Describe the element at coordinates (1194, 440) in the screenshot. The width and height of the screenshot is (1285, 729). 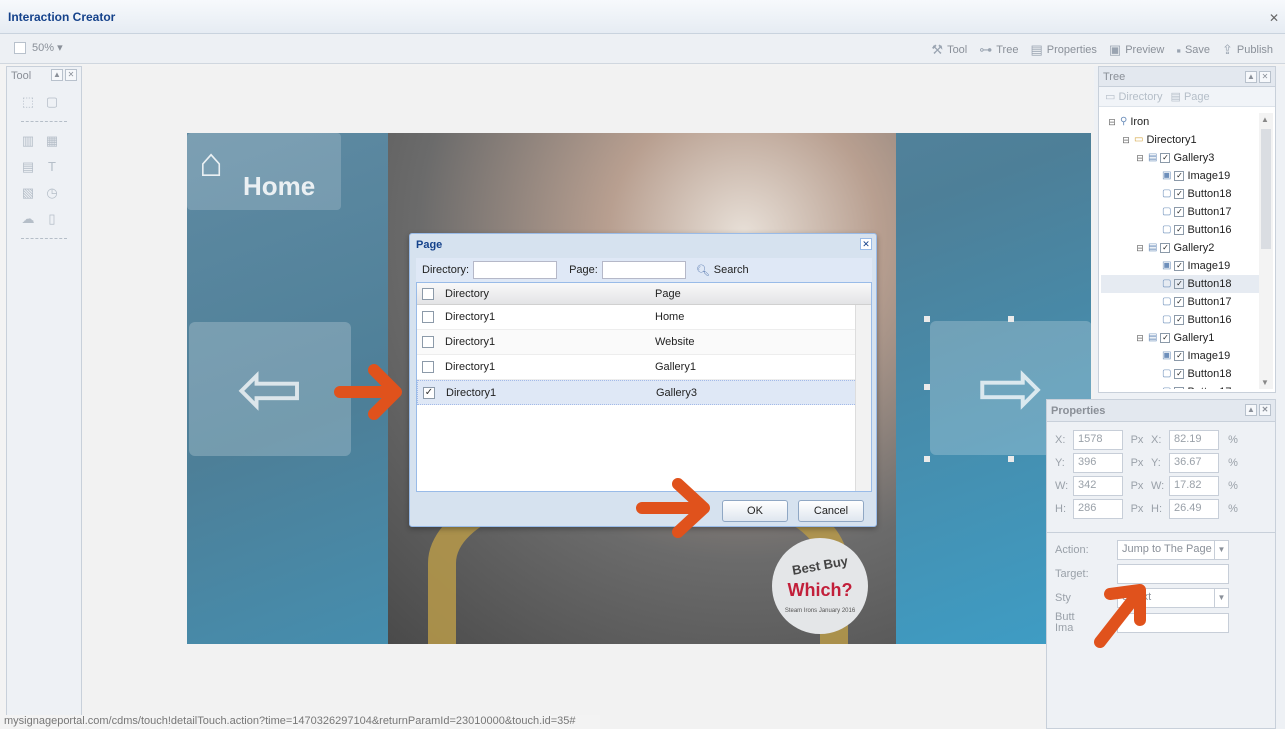
I see `x-percent-field: 82.19` at that location.